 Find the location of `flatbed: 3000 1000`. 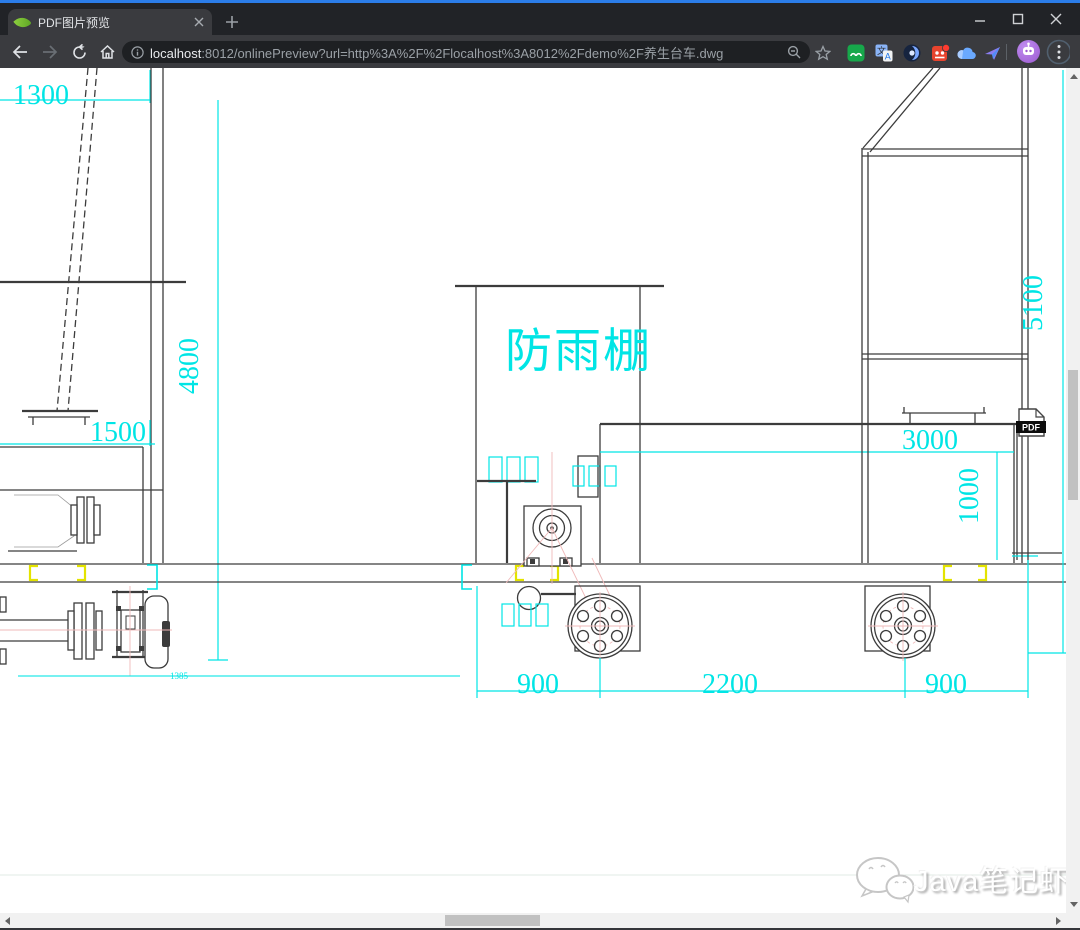

flatbed: 3000 1000 is located at coordinates (830, 485).